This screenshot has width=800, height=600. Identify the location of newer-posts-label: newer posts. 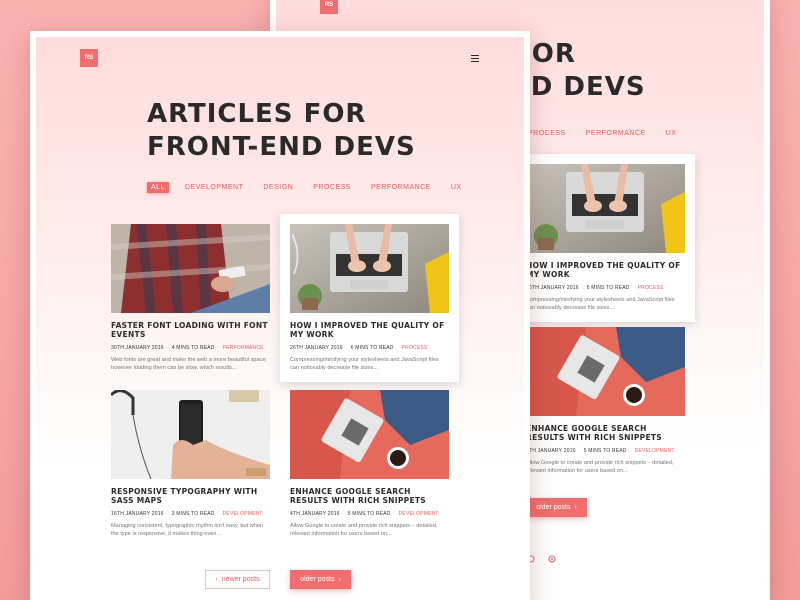
(240, 579).